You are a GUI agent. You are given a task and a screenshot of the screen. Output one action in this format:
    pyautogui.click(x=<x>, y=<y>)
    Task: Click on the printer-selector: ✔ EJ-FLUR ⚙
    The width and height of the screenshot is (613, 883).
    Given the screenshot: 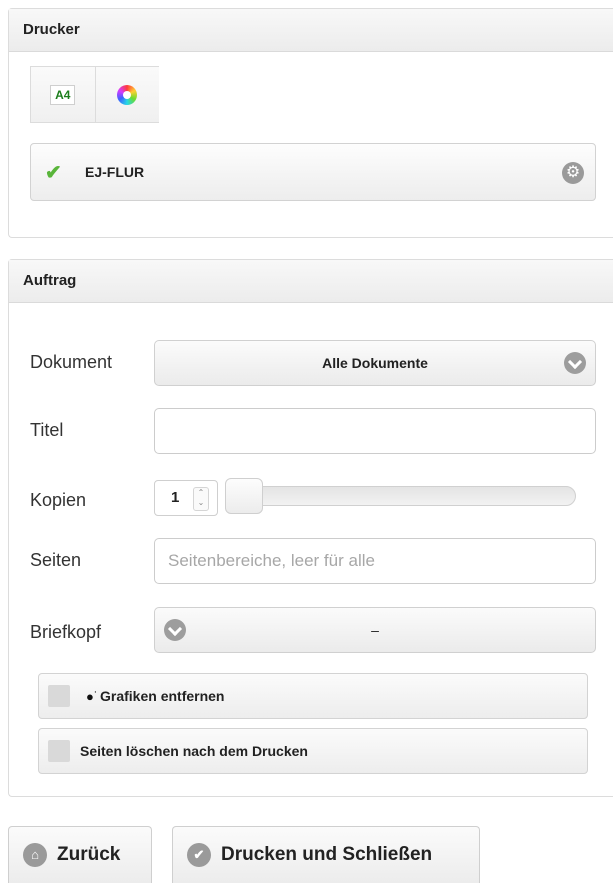 What is the action you would take?
    pyautogui.click(x=313, y=172)
    